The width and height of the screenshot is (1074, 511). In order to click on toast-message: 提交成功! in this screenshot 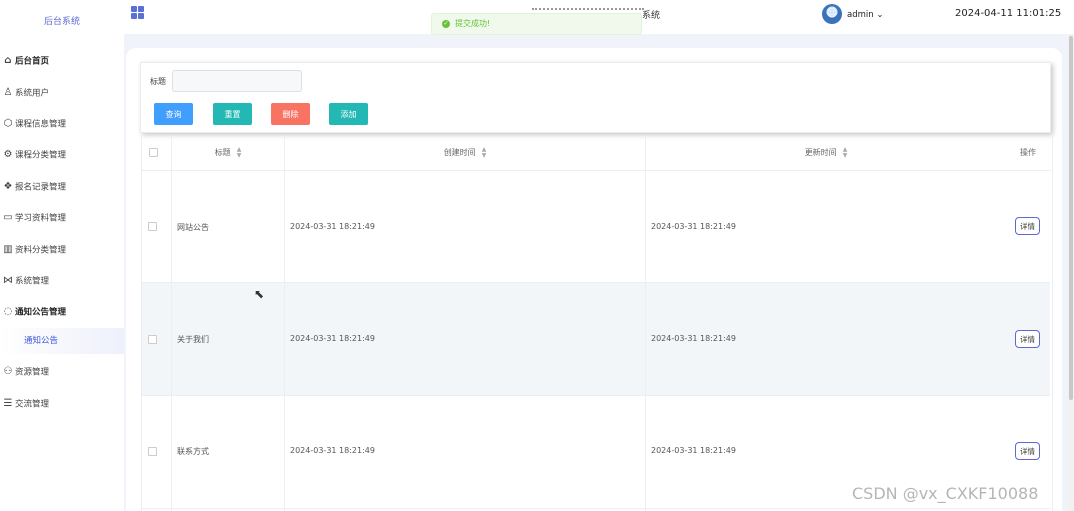, I will do `click(473, 23)`.